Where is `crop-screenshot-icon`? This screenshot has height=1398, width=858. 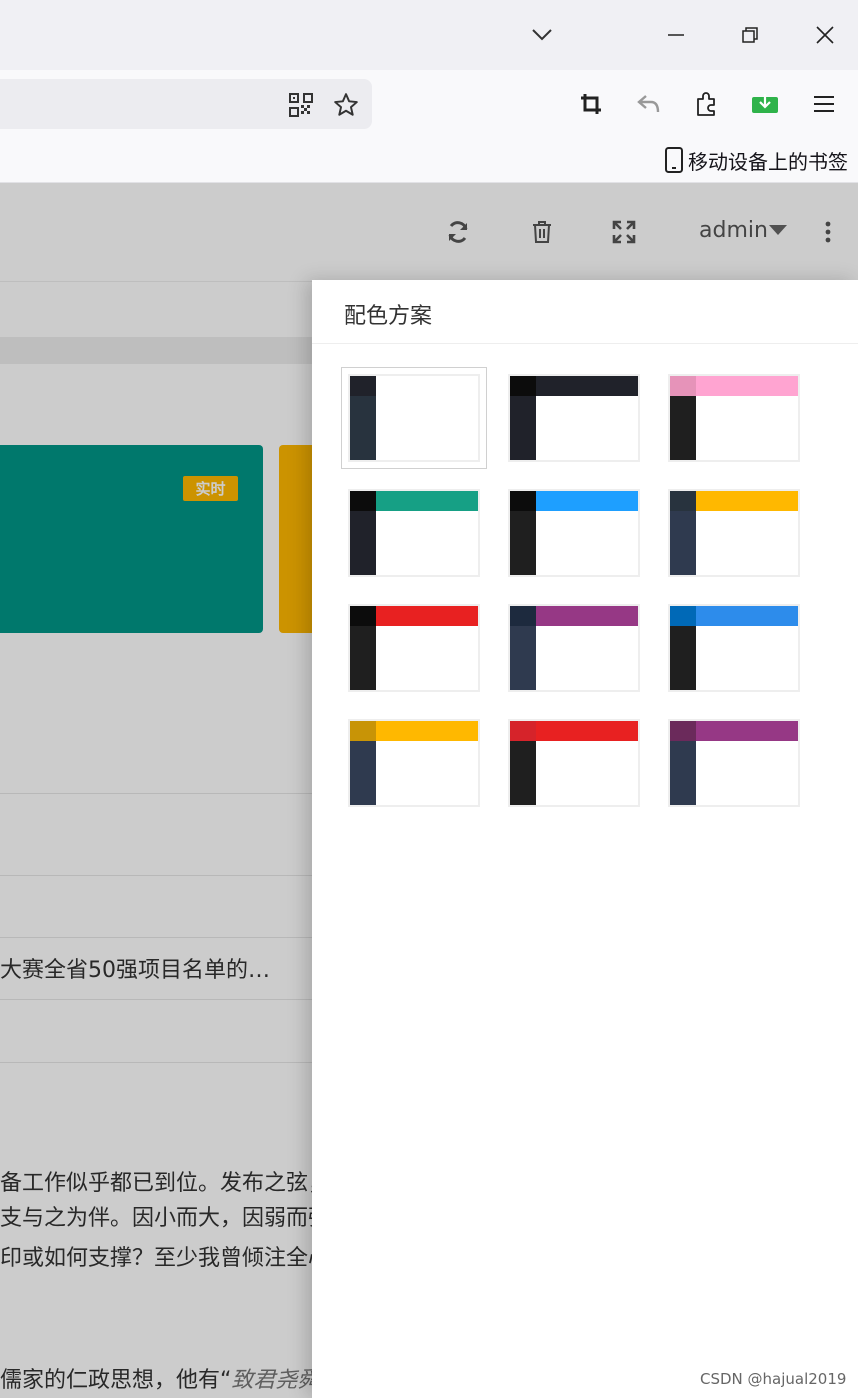
crop-screenshot-icon is located at coordinates (591, 104).